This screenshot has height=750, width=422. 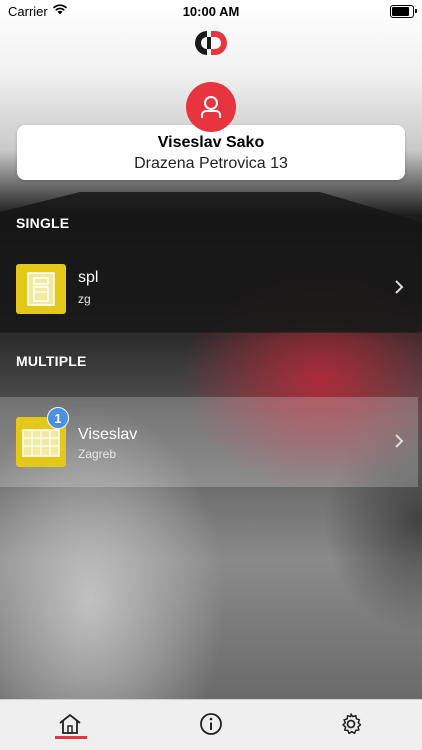 What do you see at coordinates (58, 418) in the screenshot?
I see `count-badge: 1` at bounding box center [58, 418].